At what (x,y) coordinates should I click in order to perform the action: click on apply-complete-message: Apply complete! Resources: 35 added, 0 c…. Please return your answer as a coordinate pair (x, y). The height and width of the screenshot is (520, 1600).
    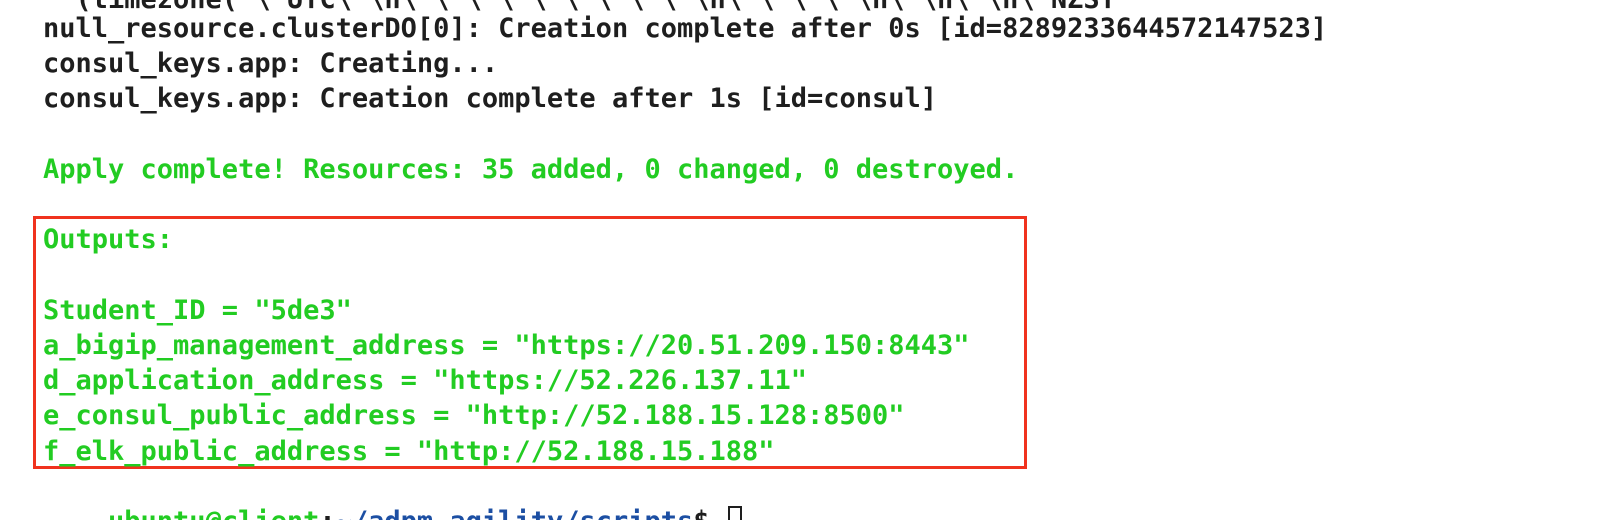
    Looking at the image, I should click on (531, 169).